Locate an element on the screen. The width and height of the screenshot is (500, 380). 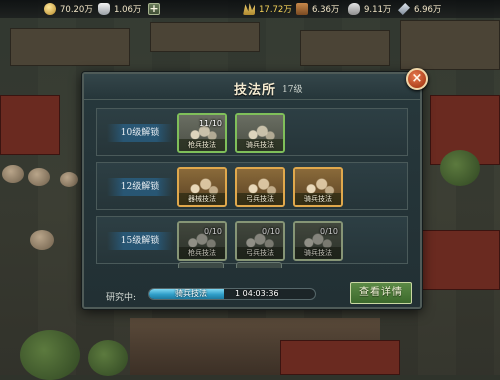
stone-icon is located at coordinates (354, 9).